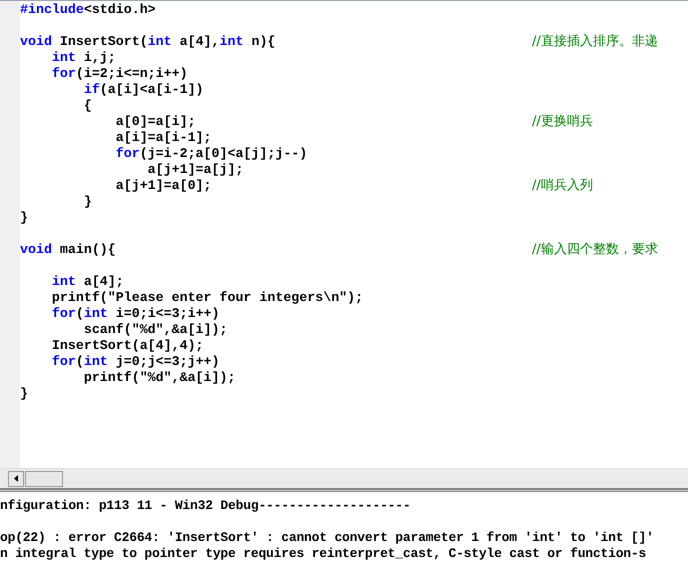  What do you see at coordinates (87, 106) in the screenshot?
I see `code-line: {` at bounding box center [87, 106].